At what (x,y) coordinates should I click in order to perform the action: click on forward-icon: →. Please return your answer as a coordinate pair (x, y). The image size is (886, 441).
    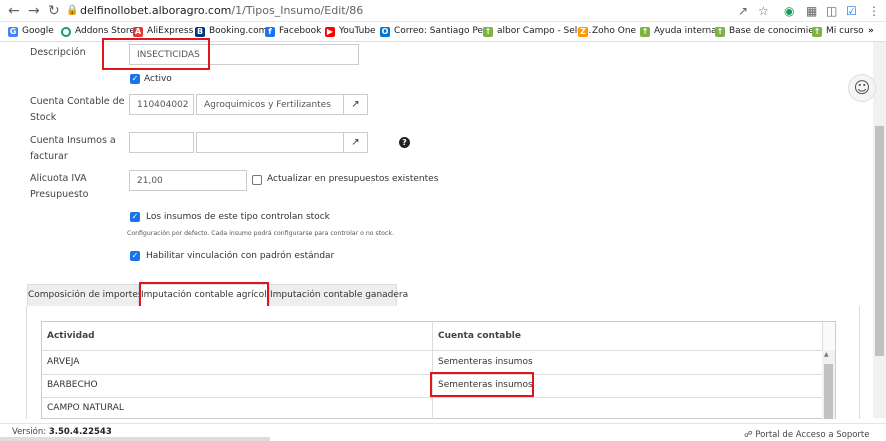
    Looking at the image, I should click on (34, 11).